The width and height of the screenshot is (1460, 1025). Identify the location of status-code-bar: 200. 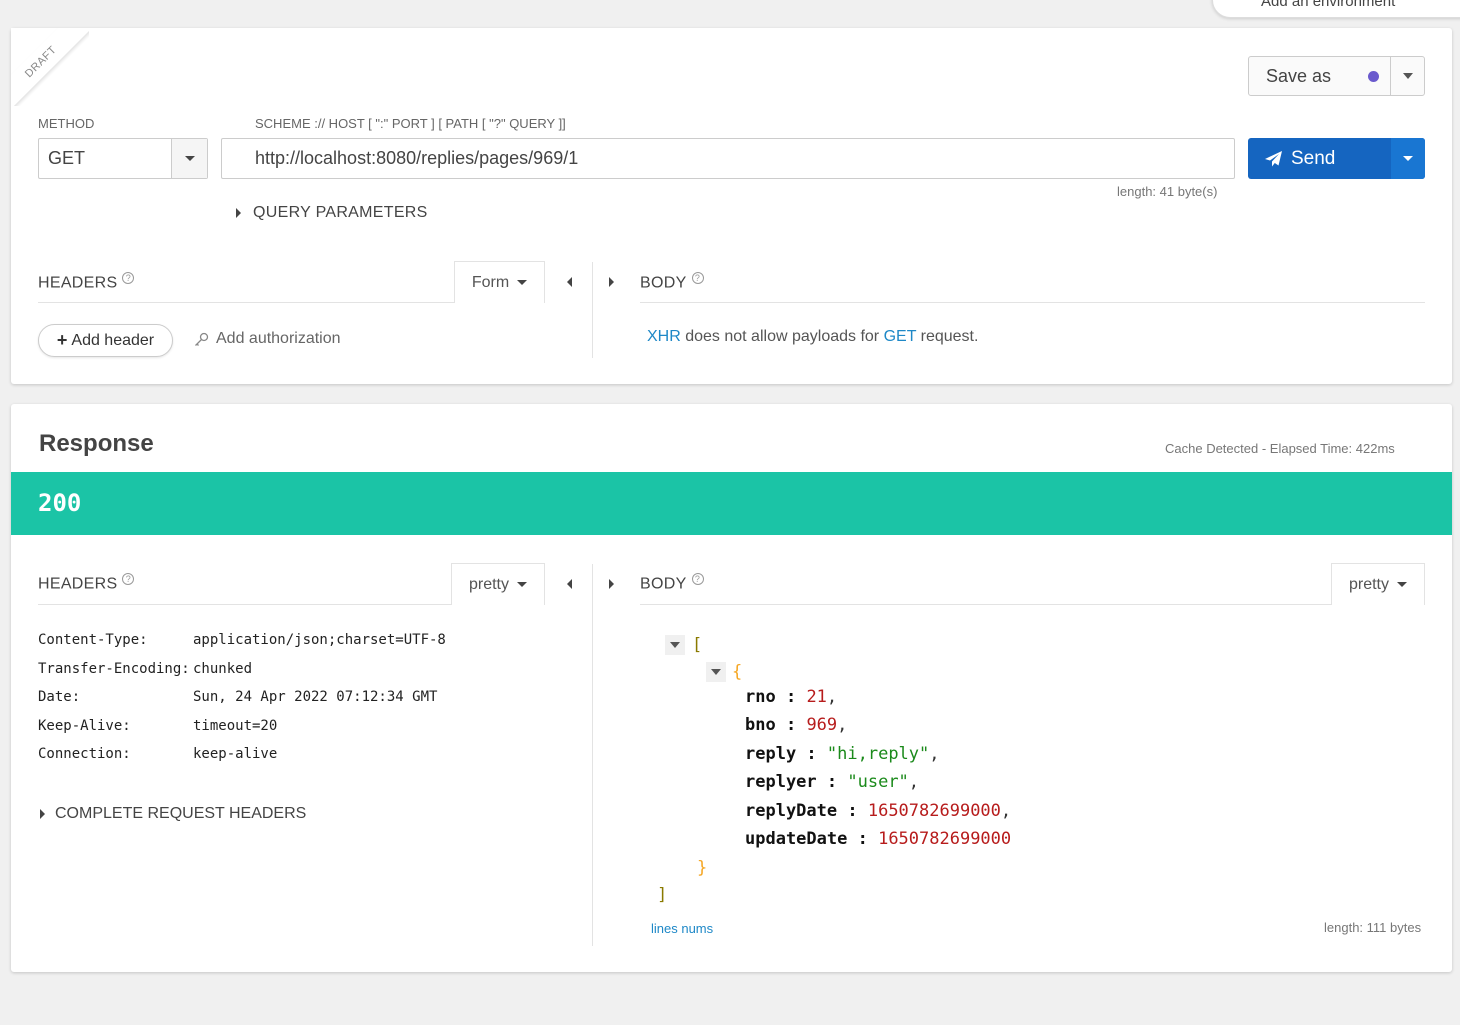
(731, 503).